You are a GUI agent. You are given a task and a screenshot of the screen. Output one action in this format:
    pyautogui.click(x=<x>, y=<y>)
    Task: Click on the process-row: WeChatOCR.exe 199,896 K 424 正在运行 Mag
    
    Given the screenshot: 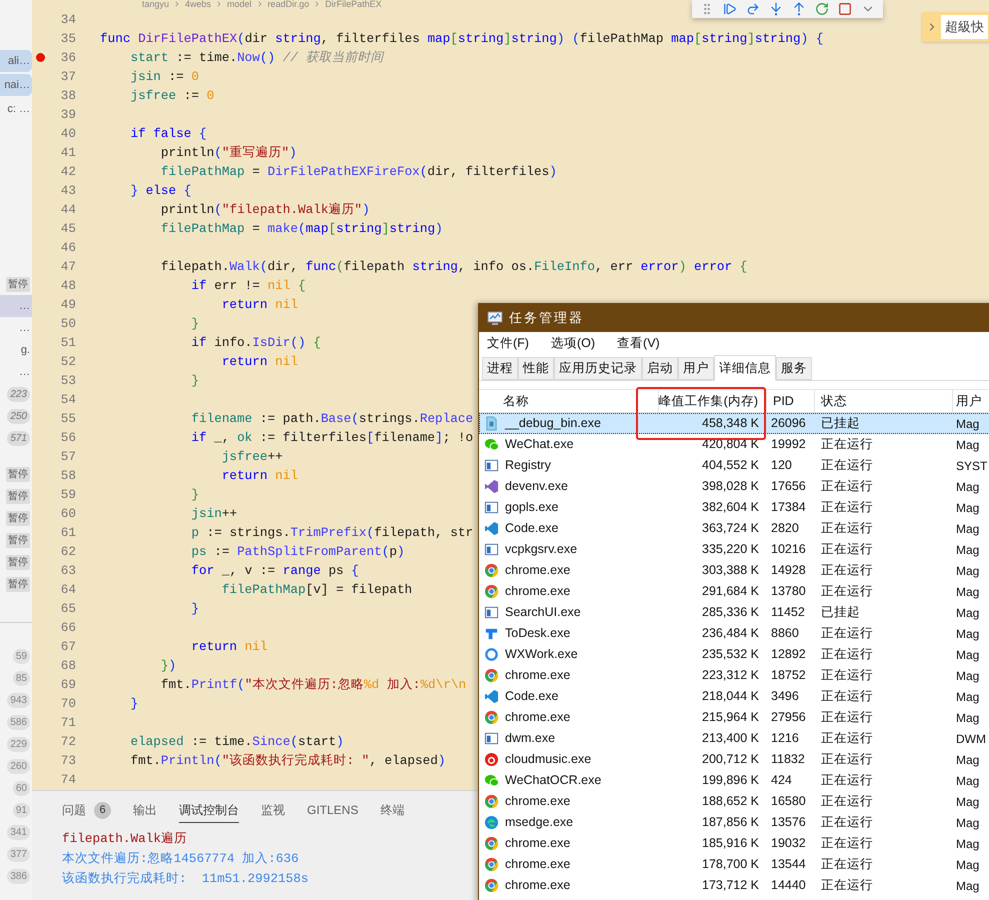 What is the action you would take?
    pyautogui.click(x=734, y=780)
    